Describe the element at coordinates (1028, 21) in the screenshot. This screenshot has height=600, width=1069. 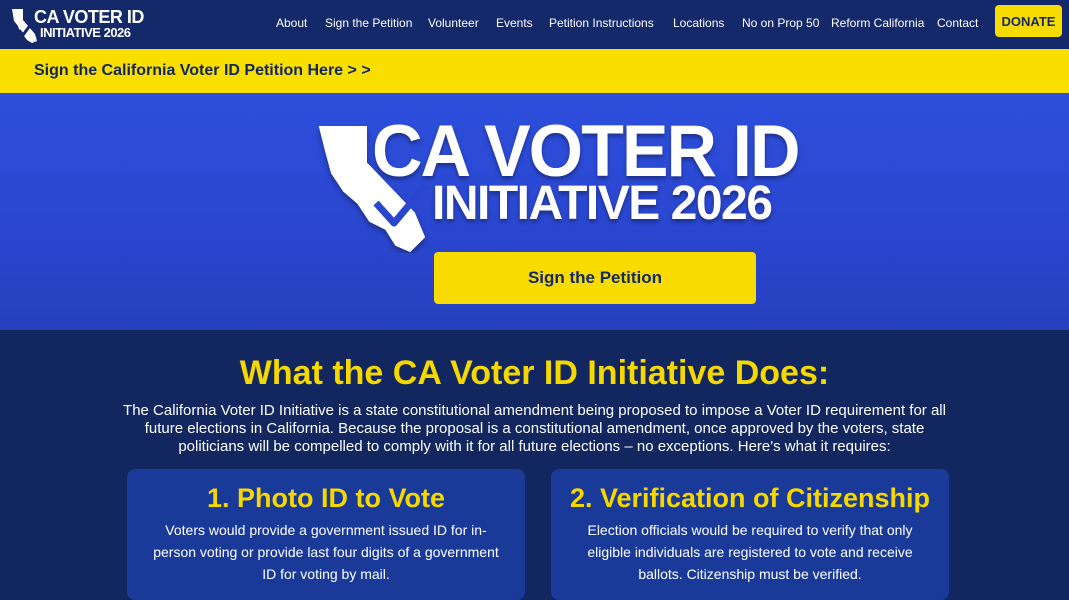
I see `donate-button: DONATE` at that location.